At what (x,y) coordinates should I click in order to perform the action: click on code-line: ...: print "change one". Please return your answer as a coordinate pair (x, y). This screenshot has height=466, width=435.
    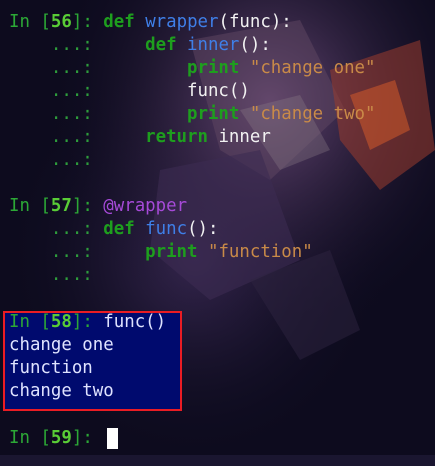
    Looking at the image, I should click on (192, 68).